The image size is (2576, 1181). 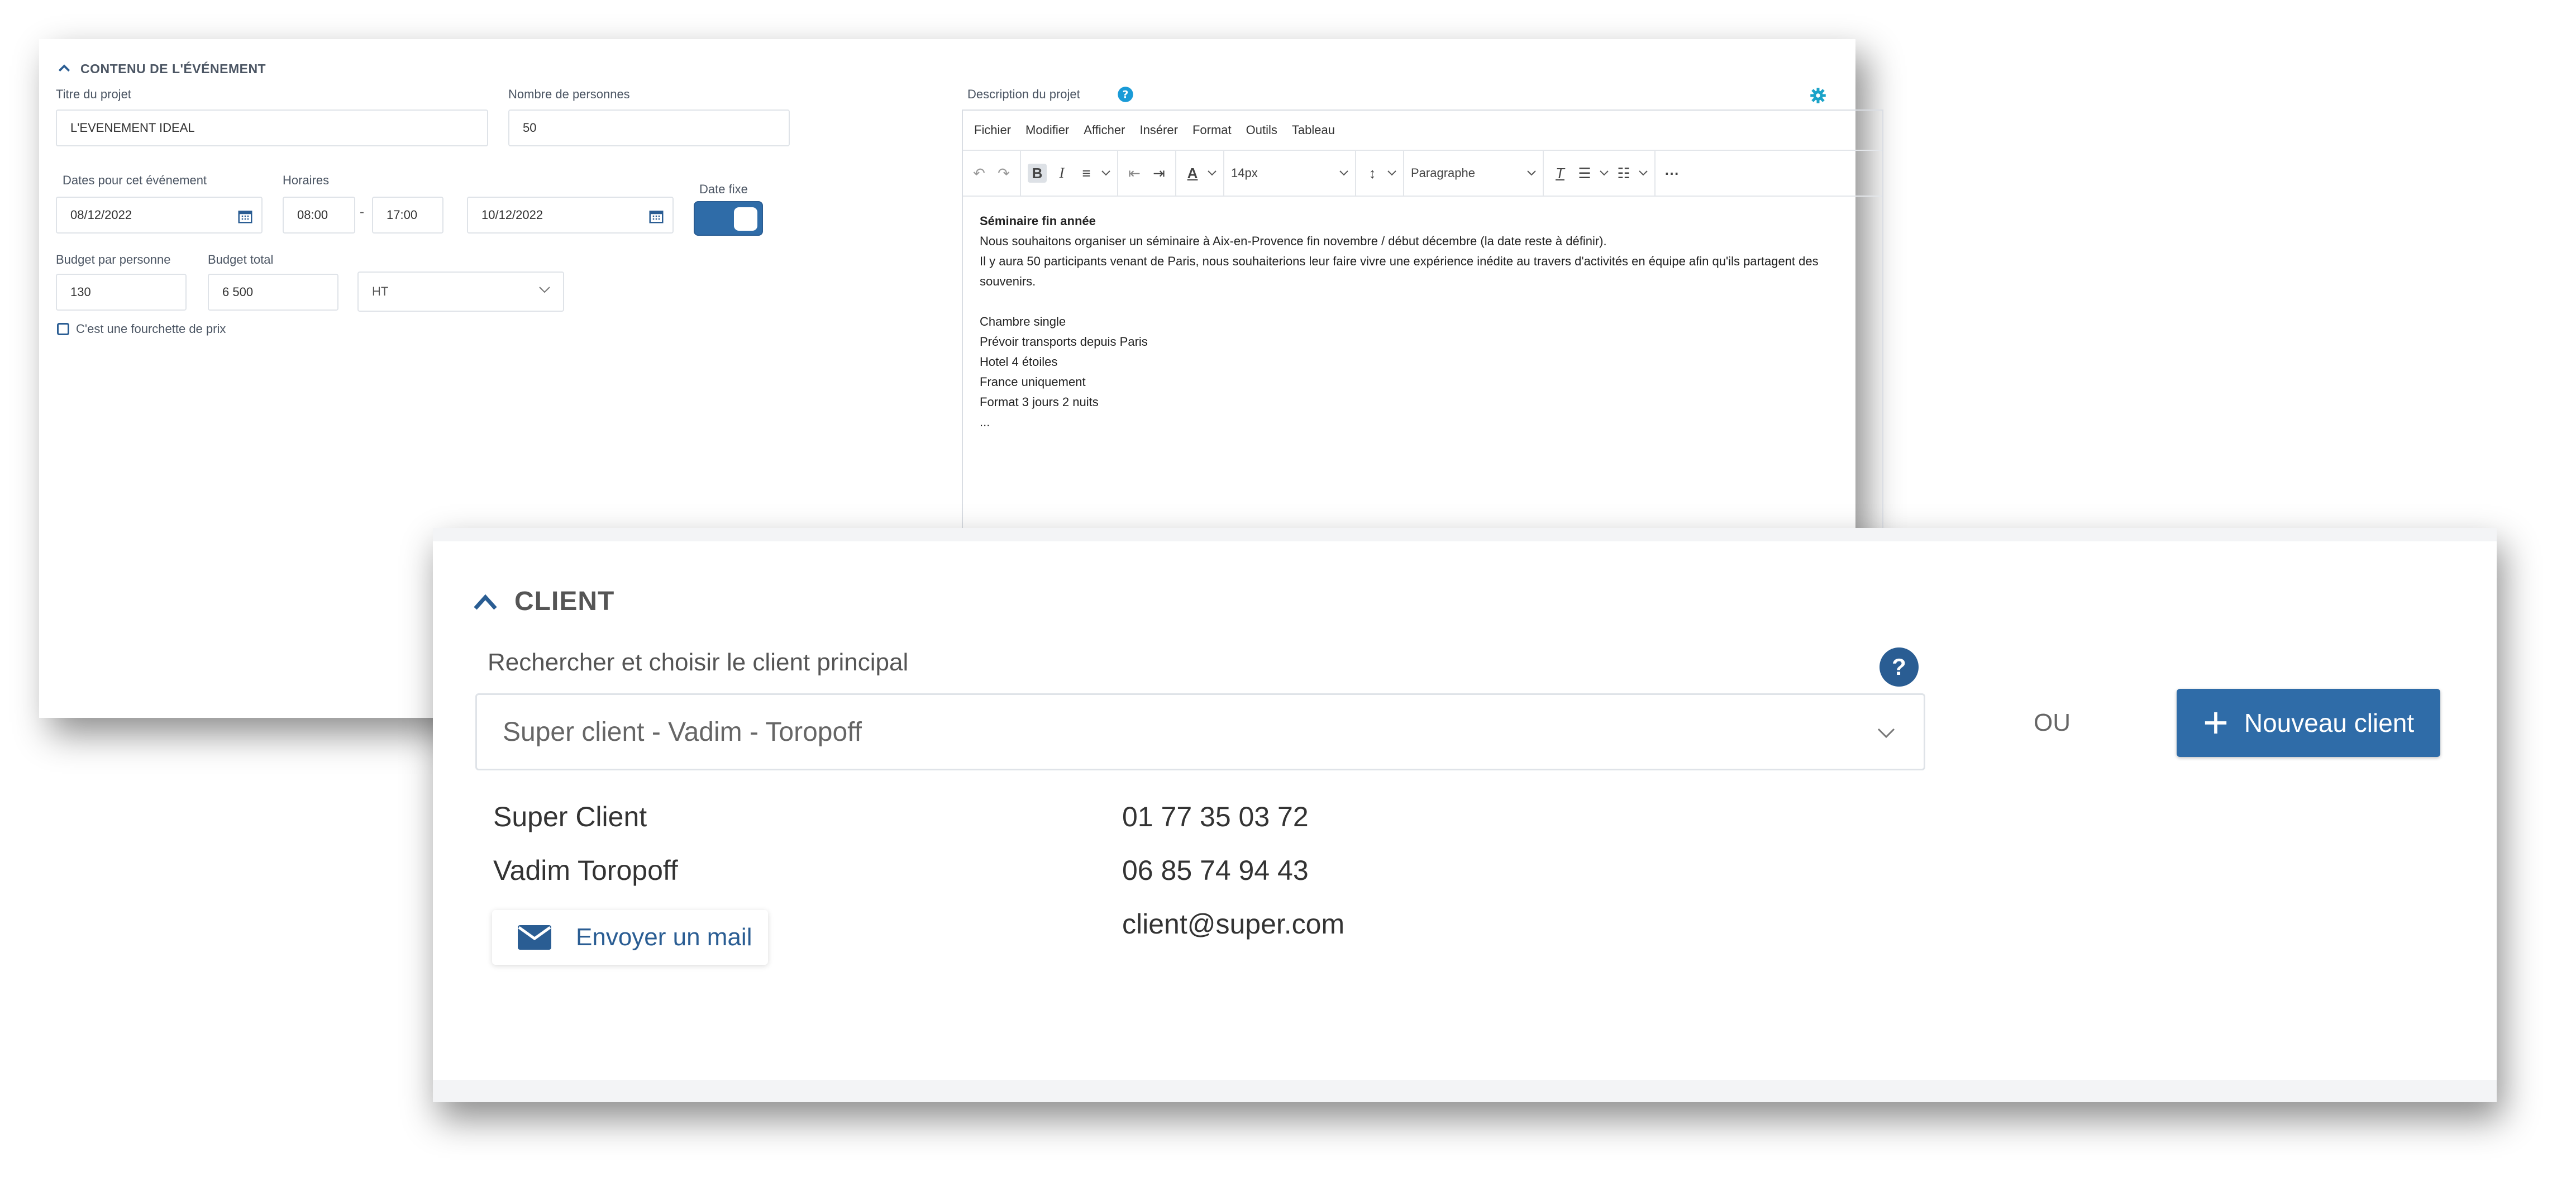 What do you see at coordinates (530, 128) in the screenshot?
I see `people-count-value: 50` at bounding box center [530, 128].